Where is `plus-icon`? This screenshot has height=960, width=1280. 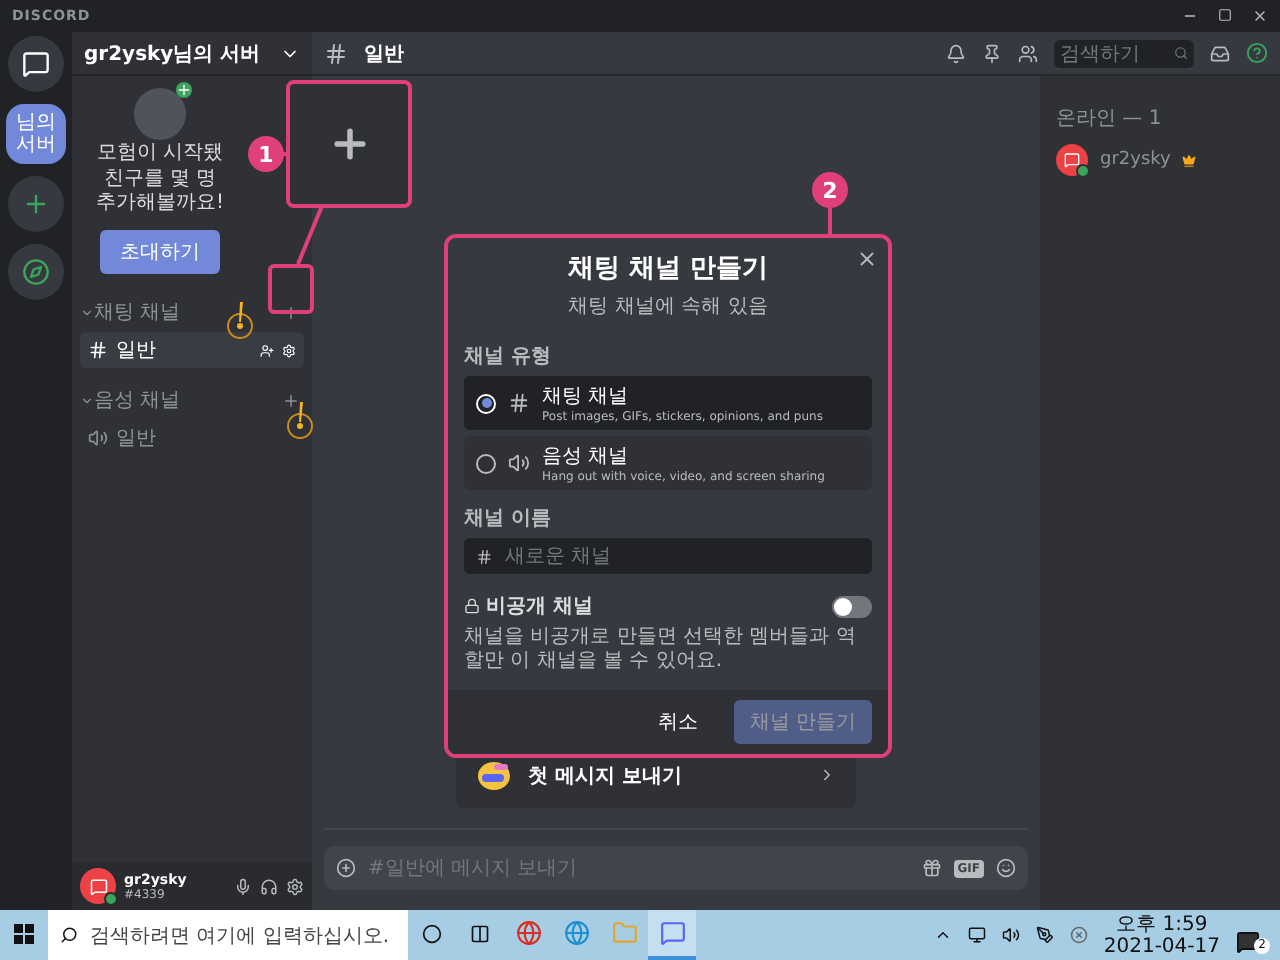
plus-icon is located at coordinates (36, 204).